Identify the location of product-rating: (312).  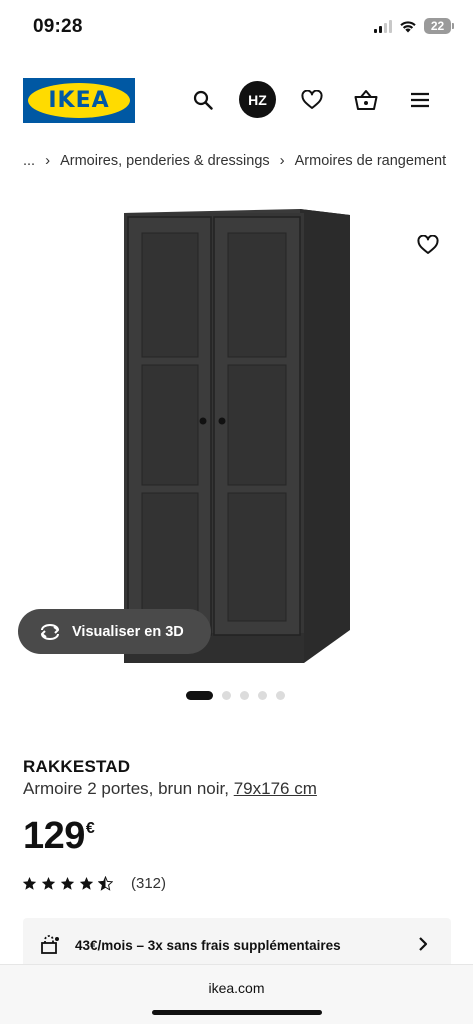
(94, 883).